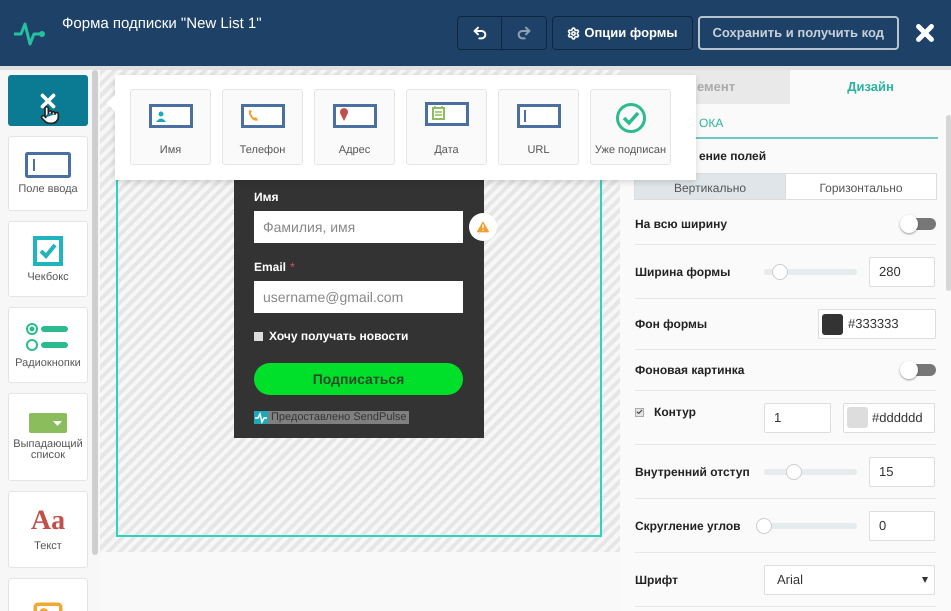 The width and height of the screenshot is (951, 611). Describe the element at coordinates (358, 227) in the screenshot. I see `text-input: Фамилия, имя` at that location.